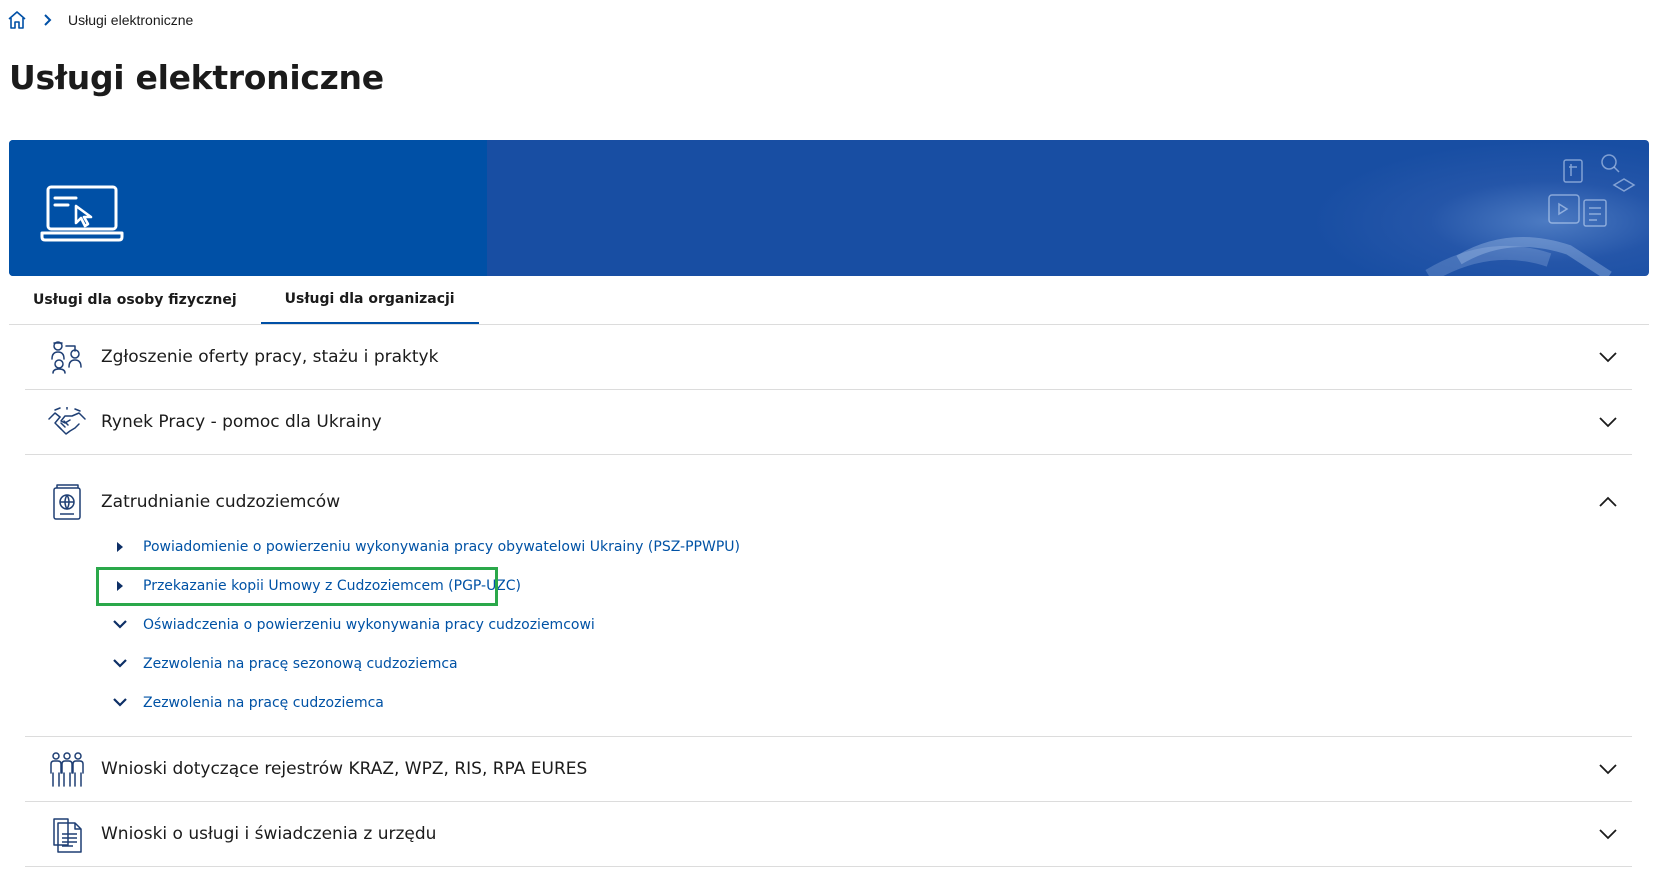  Describe the element at coordinates (67, 357) in the screenshot. I see `people-offer-icon` at that location.